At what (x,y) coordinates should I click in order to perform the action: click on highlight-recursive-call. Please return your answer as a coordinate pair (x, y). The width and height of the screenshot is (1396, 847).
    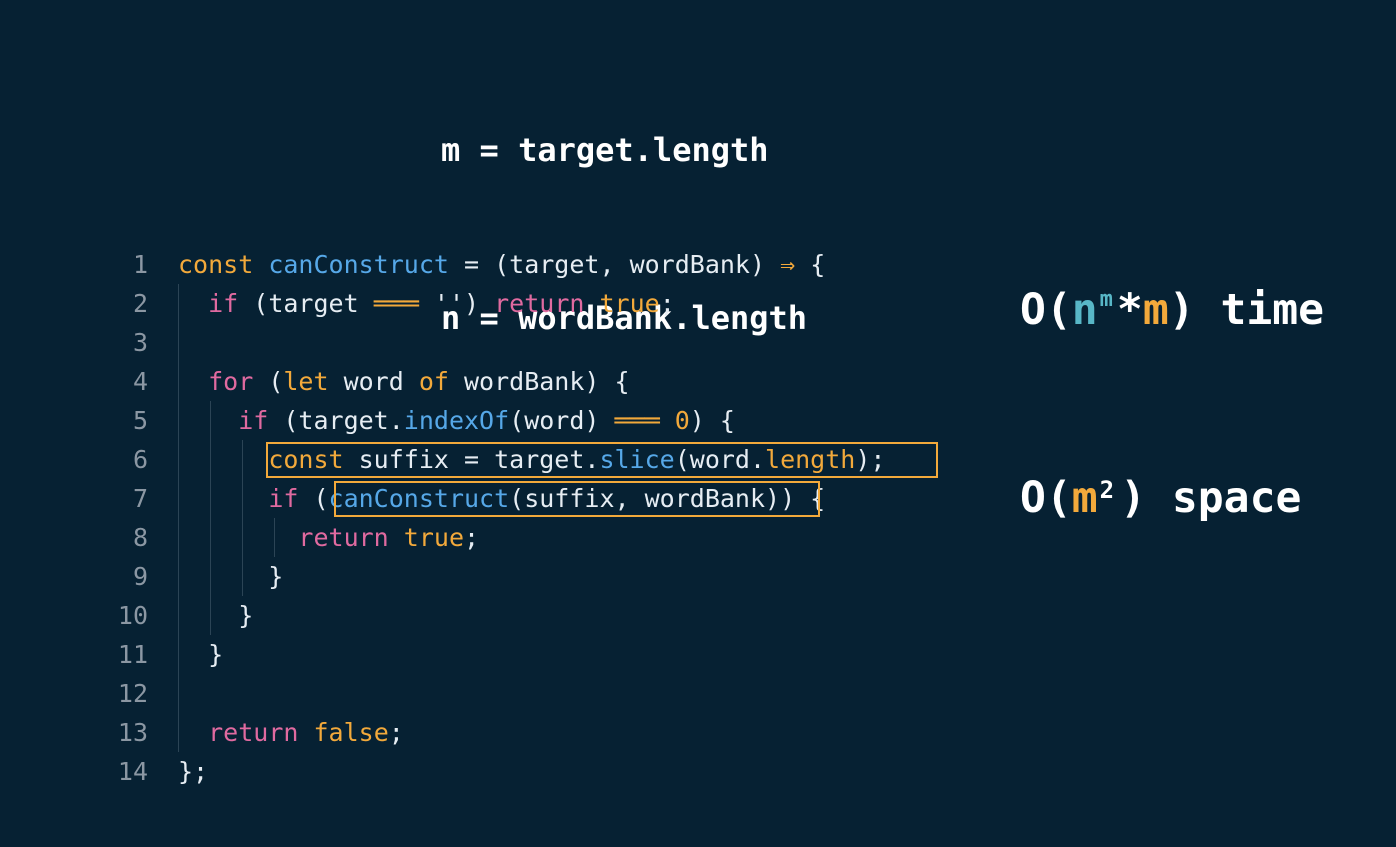
    Looking at the image, I should click on (577, 499).